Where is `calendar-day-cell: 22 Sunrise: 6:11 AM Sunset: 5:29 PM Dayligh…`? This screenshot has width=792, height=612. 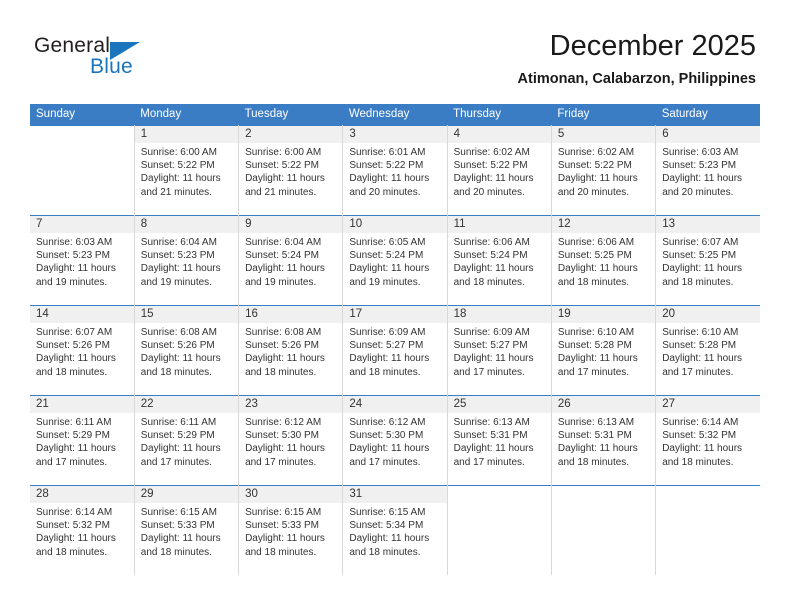
calendar-day-cell: 22 Sunrise: 6:11 AM Sunset: 5:29 PM Dayligh… is located at coordinates (187, 440).